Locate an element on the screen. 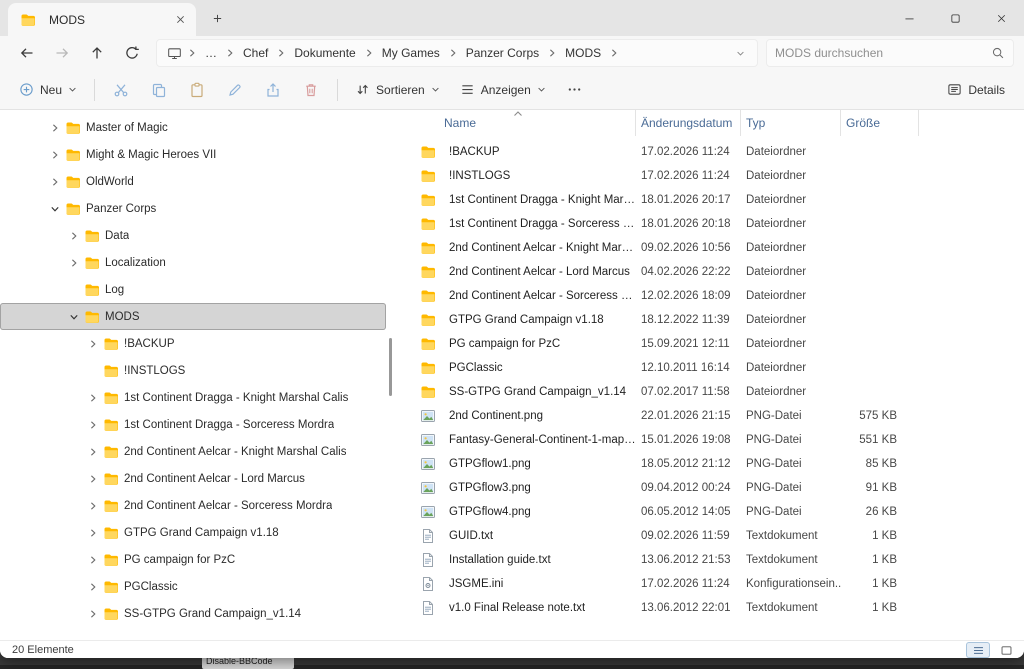 This screenshot has width=1024, height=669. breadcrumb-item-dokumente: Dokumente is located at coordinates (324, 53).